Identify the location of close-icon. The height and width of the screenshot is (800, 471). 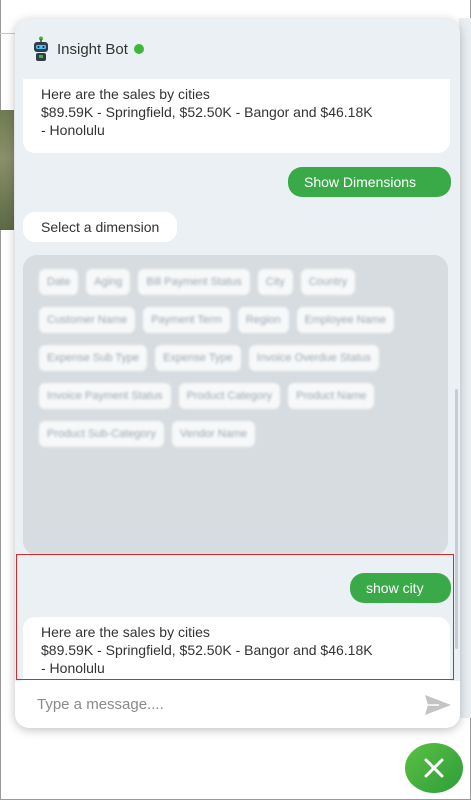
(434, 768).